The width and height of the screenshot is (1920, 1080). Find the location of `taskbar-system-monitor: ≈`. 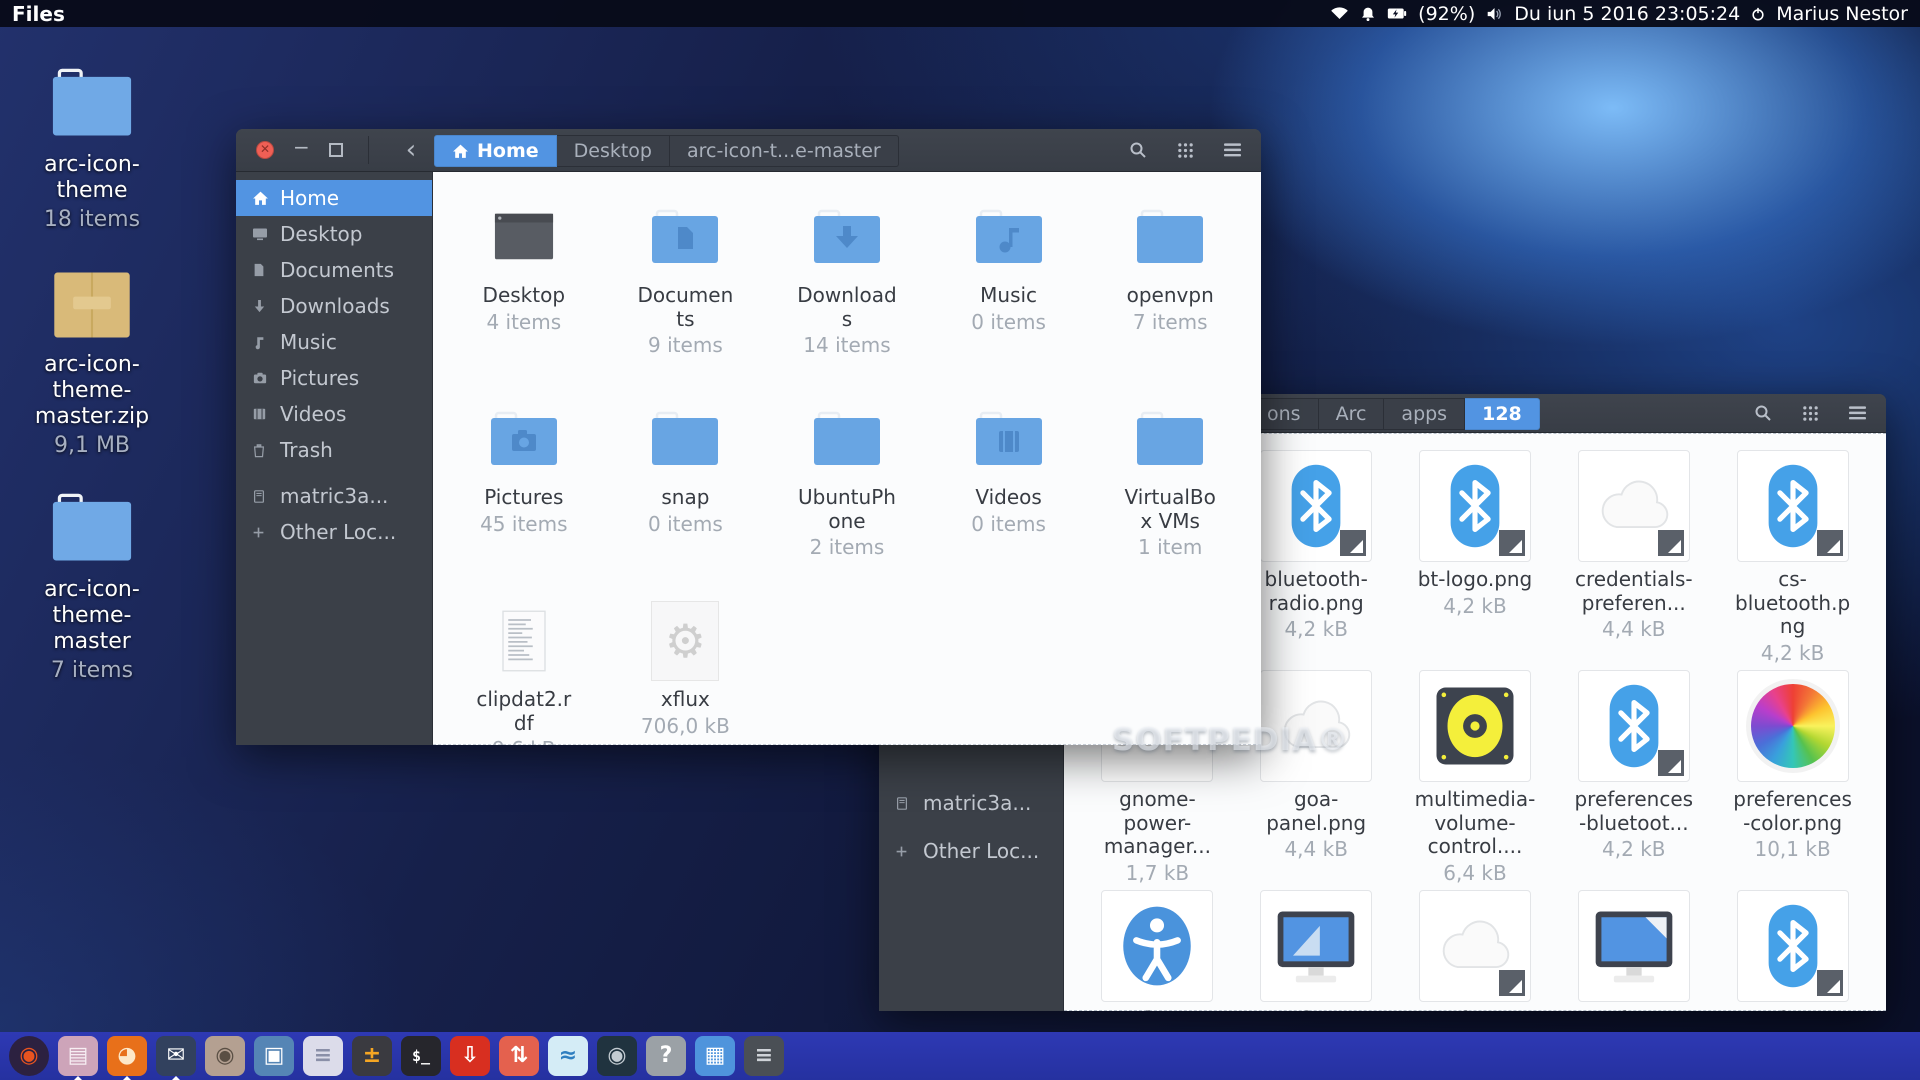

taskbar-system-monitor: ≈ is located at coordinates (568, 1056).